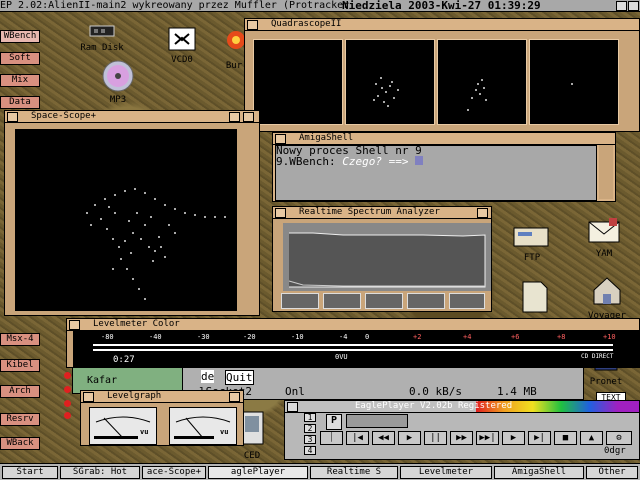 Image resolution: width=640 pixels, height=480 pixels. I want to click on shell-prompt-line: 9.WBench: Czego? ==>, so click(436, 161).